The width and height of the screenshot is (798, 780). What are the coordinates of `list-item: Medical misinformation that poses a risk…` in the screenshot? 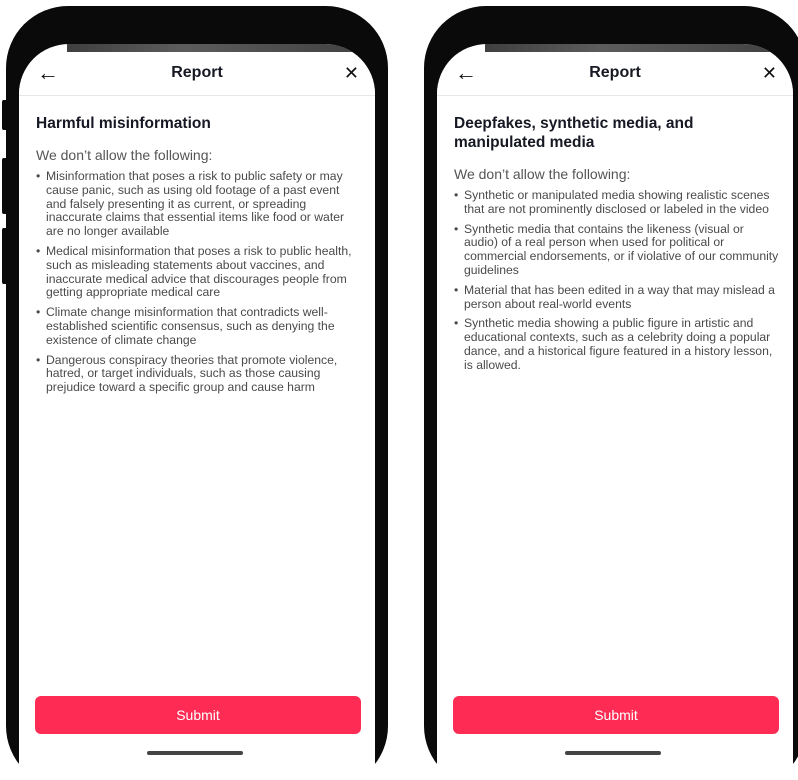 It's located at (198, 272).